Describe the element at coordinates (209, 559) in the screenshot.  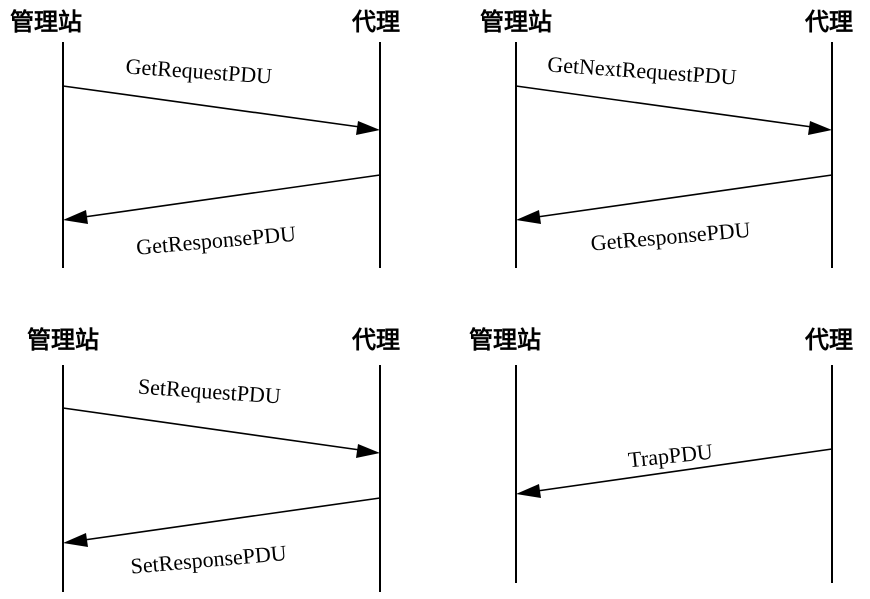
I see `message-label: SetResponsePDU` at that location.